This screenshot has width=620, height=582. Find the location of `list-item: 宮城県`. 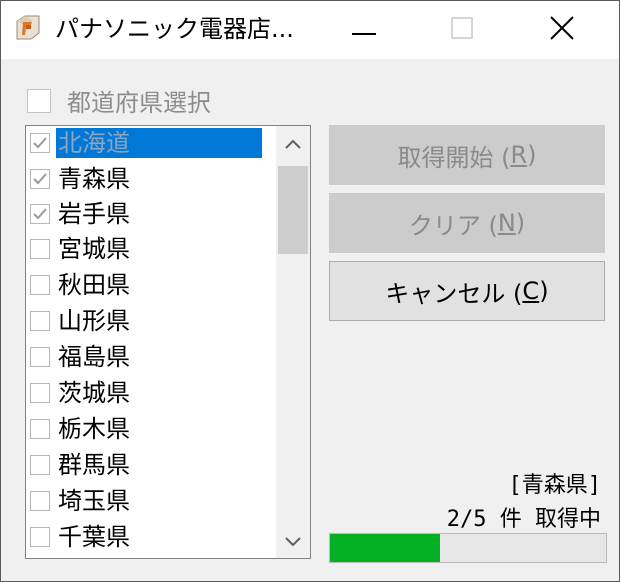

list-item: 宮城県 is located at coordinates (79, 249).